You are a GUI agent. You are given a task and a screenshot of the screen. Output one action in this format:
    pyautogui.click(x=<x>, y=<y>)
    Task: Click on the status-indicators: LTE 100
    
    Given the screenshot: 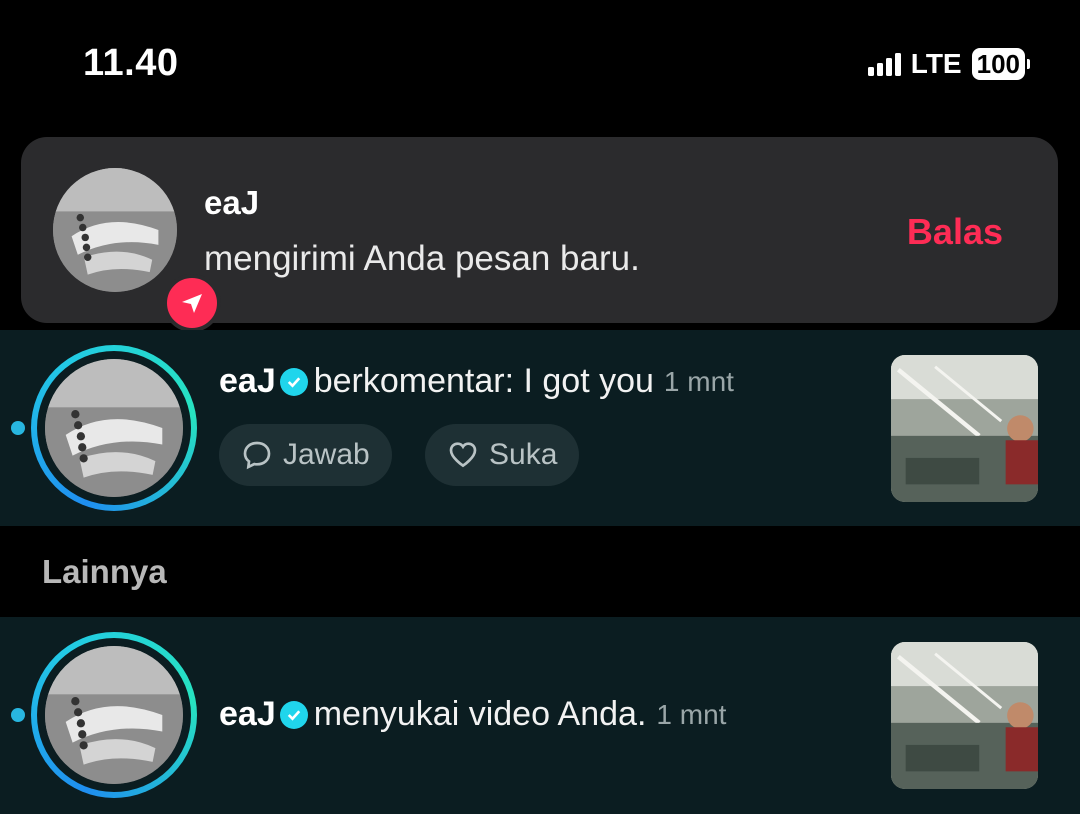 What is the action you would take?
    pyautogui.click(x=948, y=64)
    